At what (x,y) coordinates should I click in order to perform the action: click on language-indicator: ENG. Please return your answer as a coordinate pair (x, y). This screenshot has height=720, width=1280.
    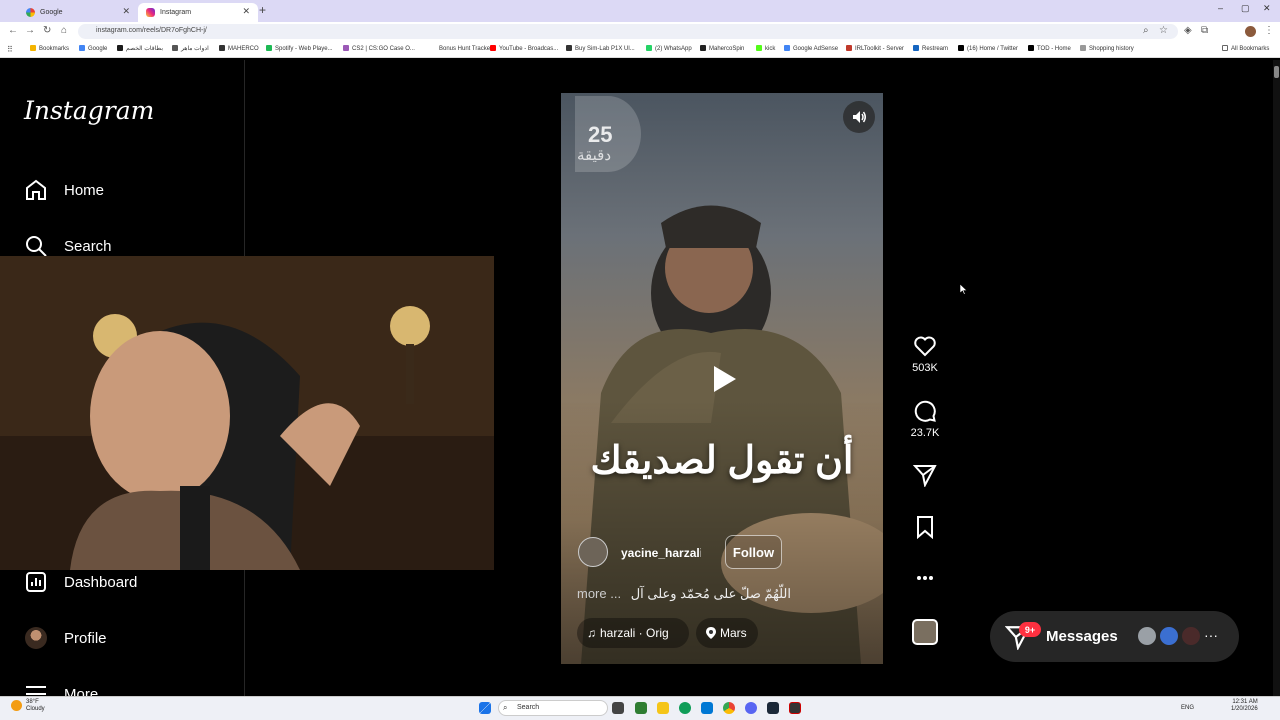
    Looking at the image, I should click on (1187, 708).